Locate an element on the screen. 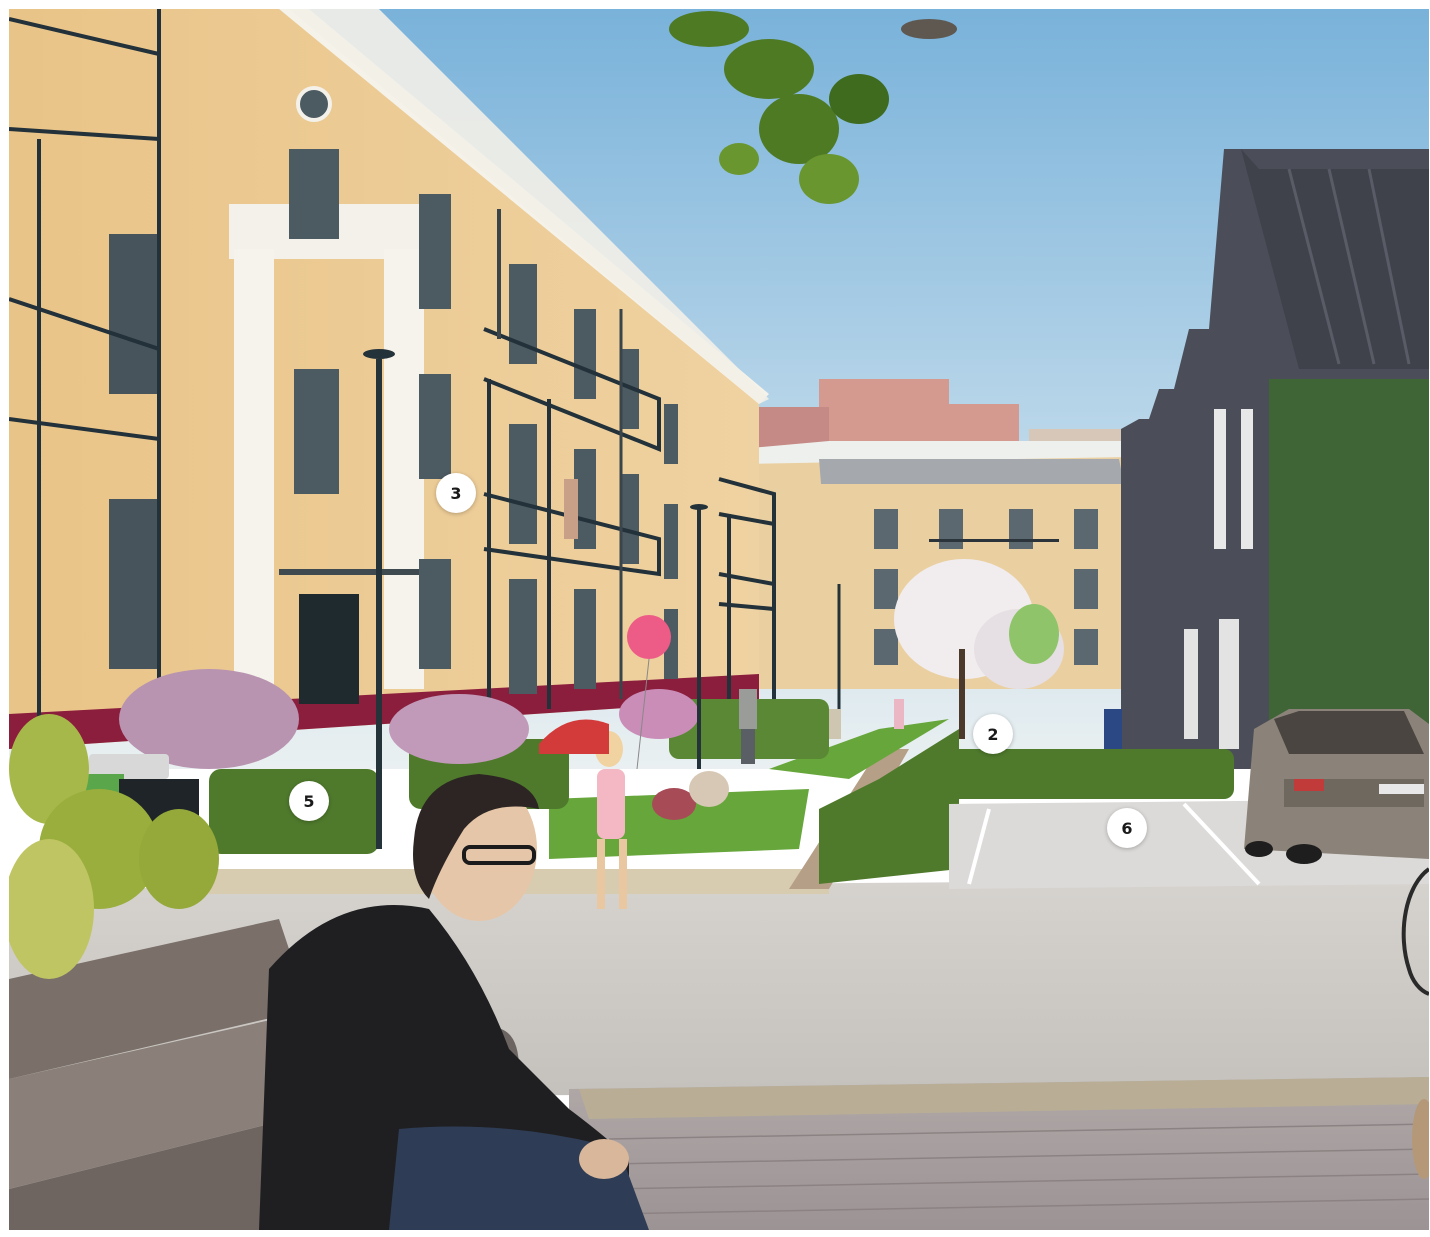 The height and width of the screenshot is (1237, 1430). bird is located at coordinates (929, 29).